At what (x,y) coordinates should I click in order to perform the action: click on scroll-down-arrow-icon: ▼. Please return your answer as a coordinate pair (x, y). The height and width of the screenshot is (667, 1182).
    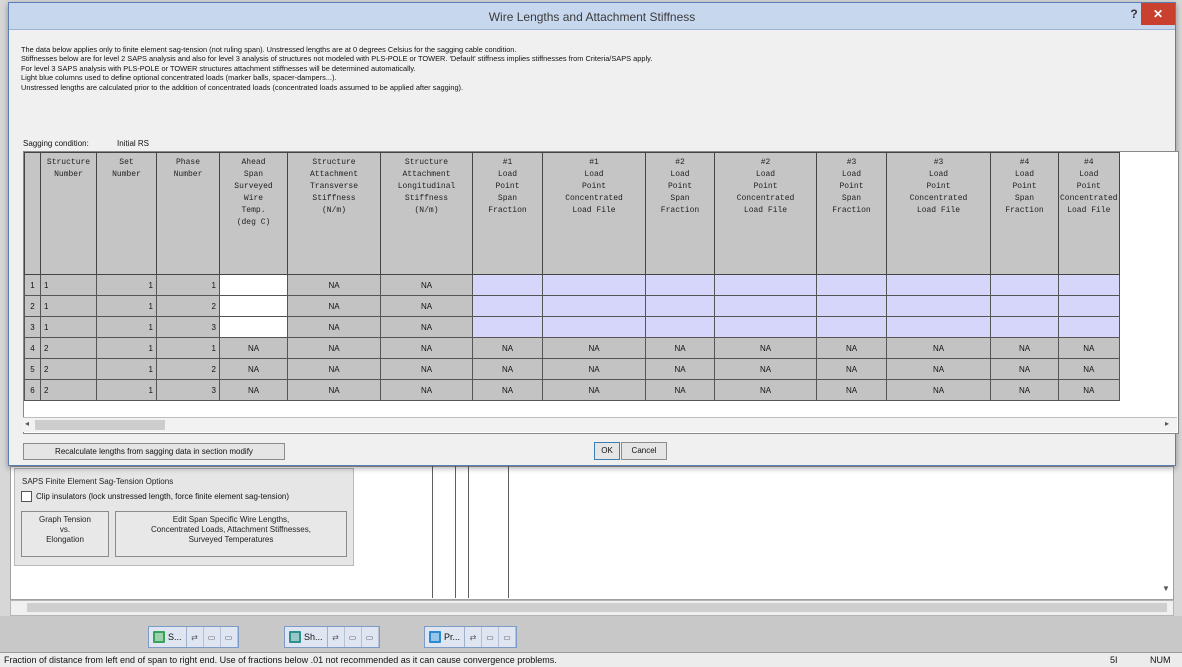
    Looking at the image, I should click on (1166, 588).